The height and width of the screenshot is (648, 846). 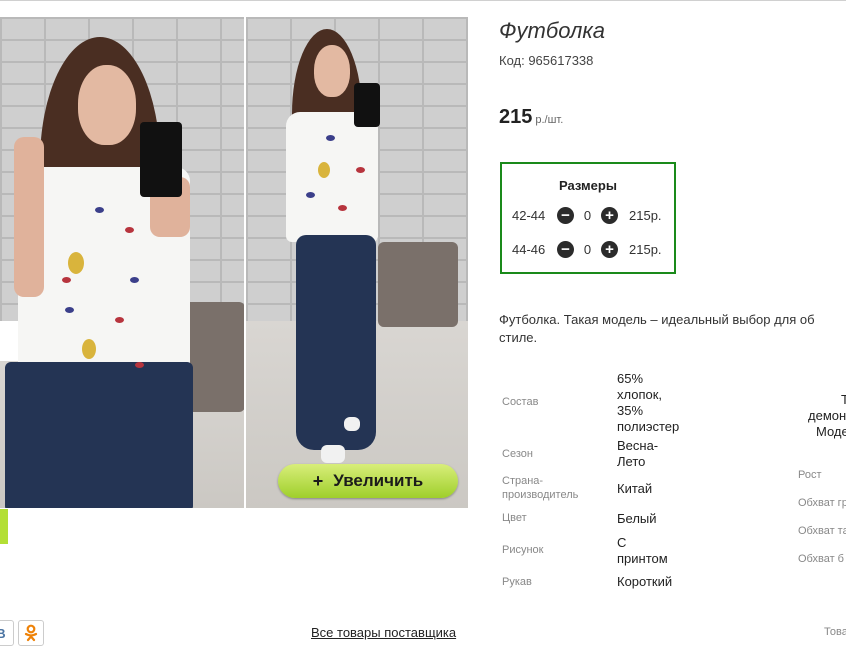 I want to click on supplier-products-link: Все товары поставщика, so click(x=383, y=632).